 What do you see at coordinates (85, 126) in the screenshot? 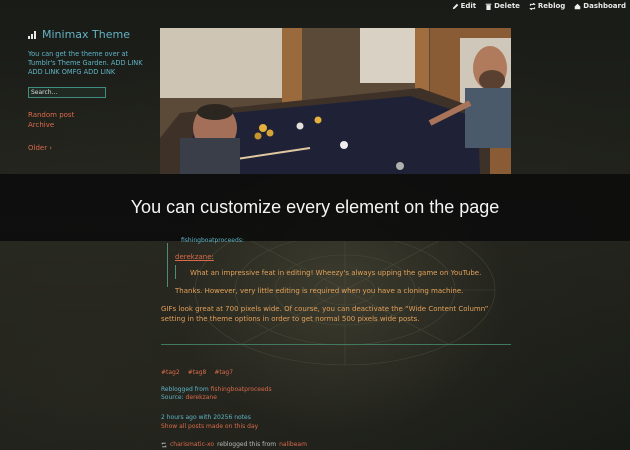
I see `nav-archive: Archive` at bounding box center [85, 126].